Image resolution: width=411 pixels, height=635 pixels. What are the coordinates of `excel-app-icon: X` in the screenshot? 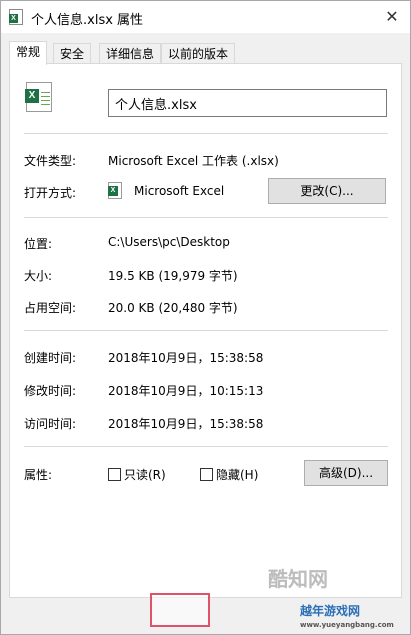 It's located at (115, 190).